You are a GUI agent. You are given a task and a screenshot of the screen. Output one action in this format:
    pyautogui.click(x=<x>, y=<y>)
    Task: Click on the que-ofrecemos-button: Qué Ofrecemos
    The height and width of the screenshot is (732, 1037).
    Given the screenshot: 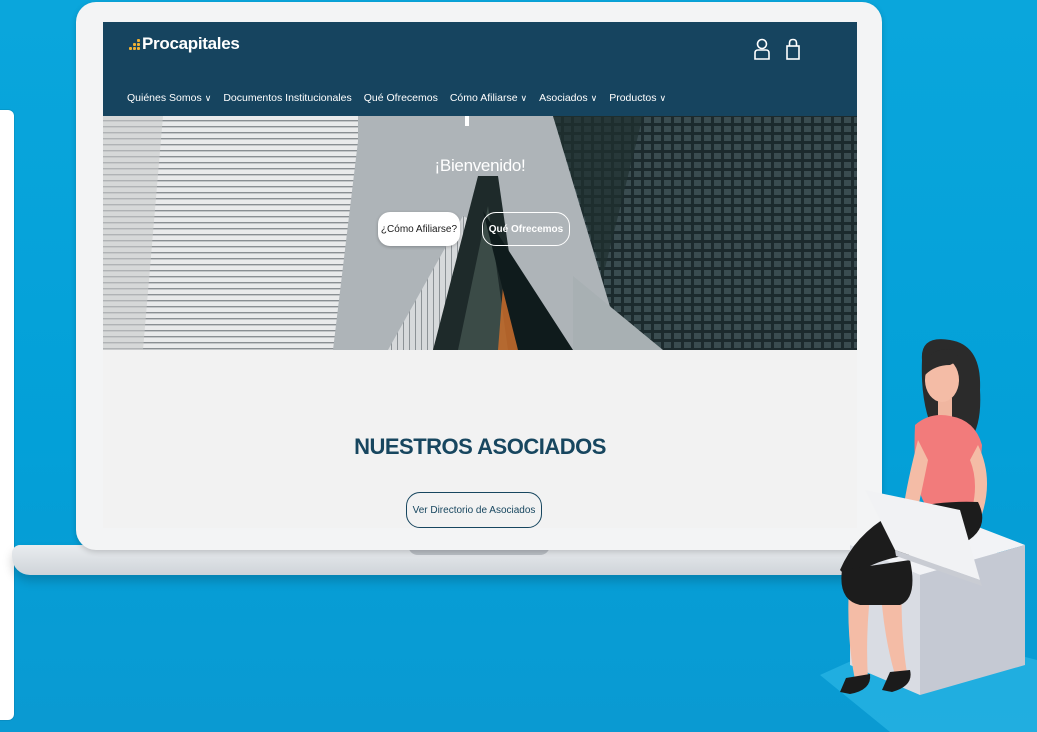 What is the action you would take?
    pyautogui.click(x=526, y=229)
    